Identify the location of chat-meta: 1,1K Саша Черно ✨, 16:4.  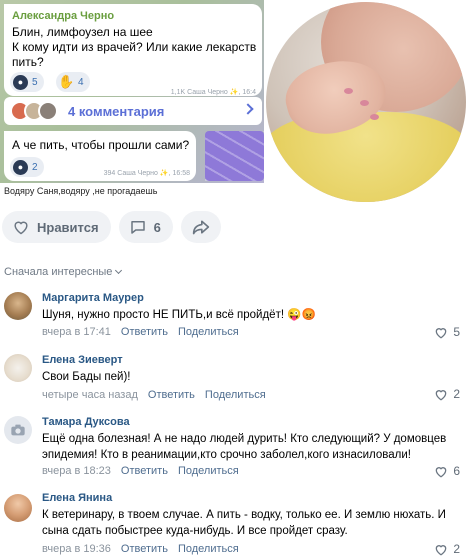
(213, 92).